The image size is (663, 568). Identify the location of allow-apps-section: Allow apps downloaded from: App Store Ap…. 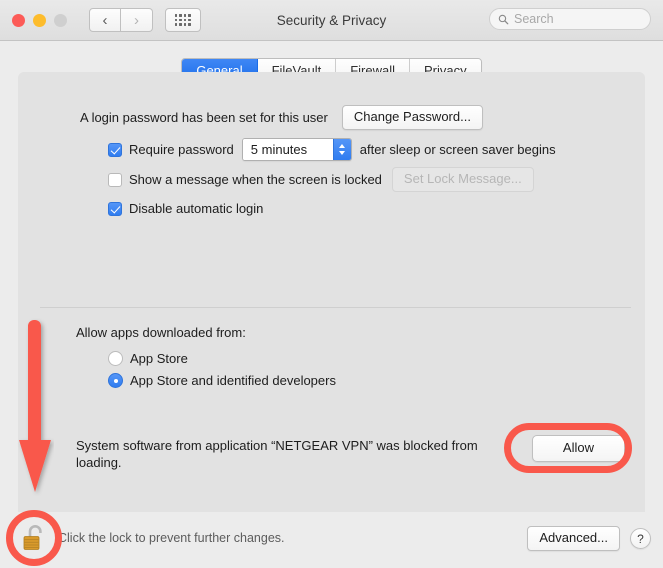
(353, 360).